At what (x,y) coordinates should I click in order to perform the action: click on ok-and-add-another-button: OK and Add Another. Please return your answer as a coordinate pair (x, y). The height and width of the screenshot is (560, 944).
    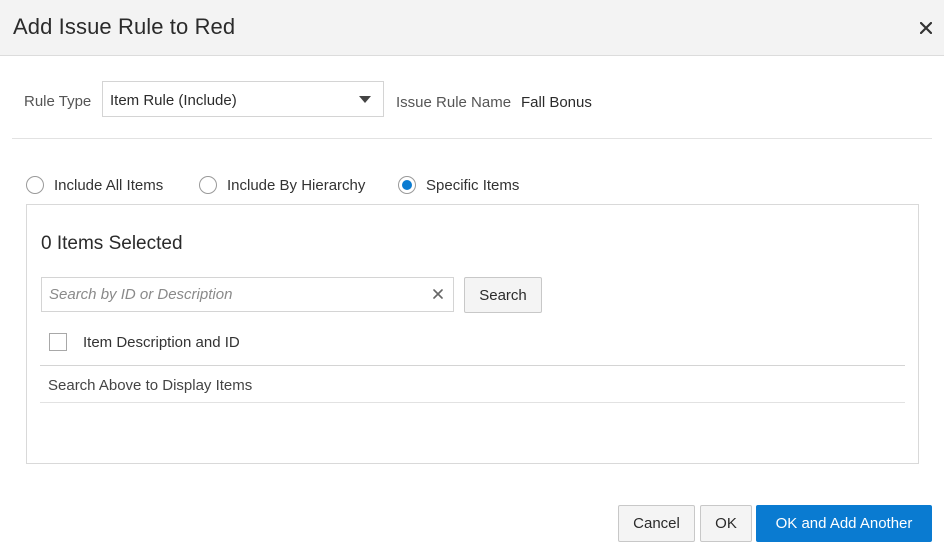
    Looking at the image, I should click on (844, 523).